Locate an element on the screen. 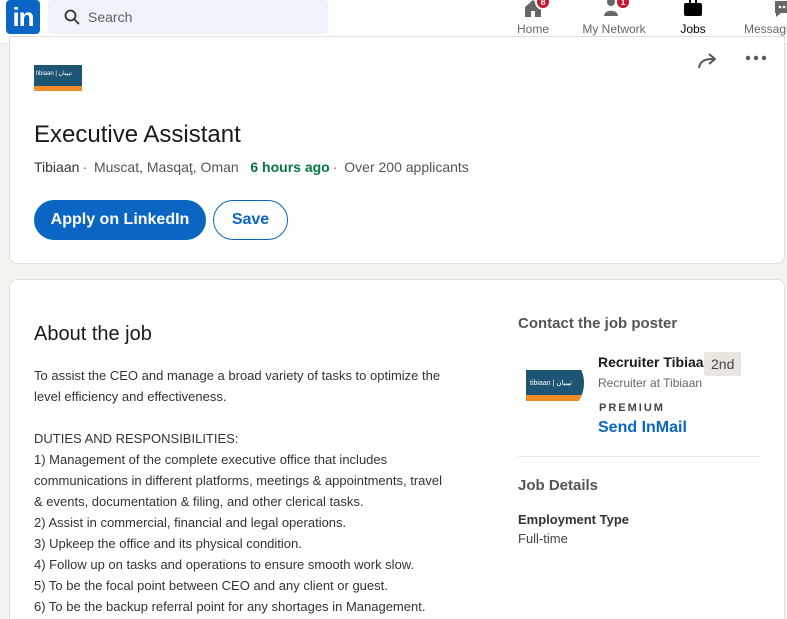 This screenshot has width=787, height=619. description-line: level efficiency and effectiveness. is located at coordinates (130, 396).